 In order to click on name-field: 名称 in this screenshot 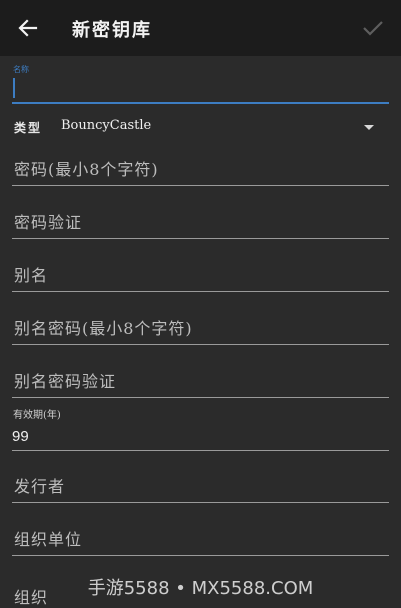, I will do `click(200, 84)`.